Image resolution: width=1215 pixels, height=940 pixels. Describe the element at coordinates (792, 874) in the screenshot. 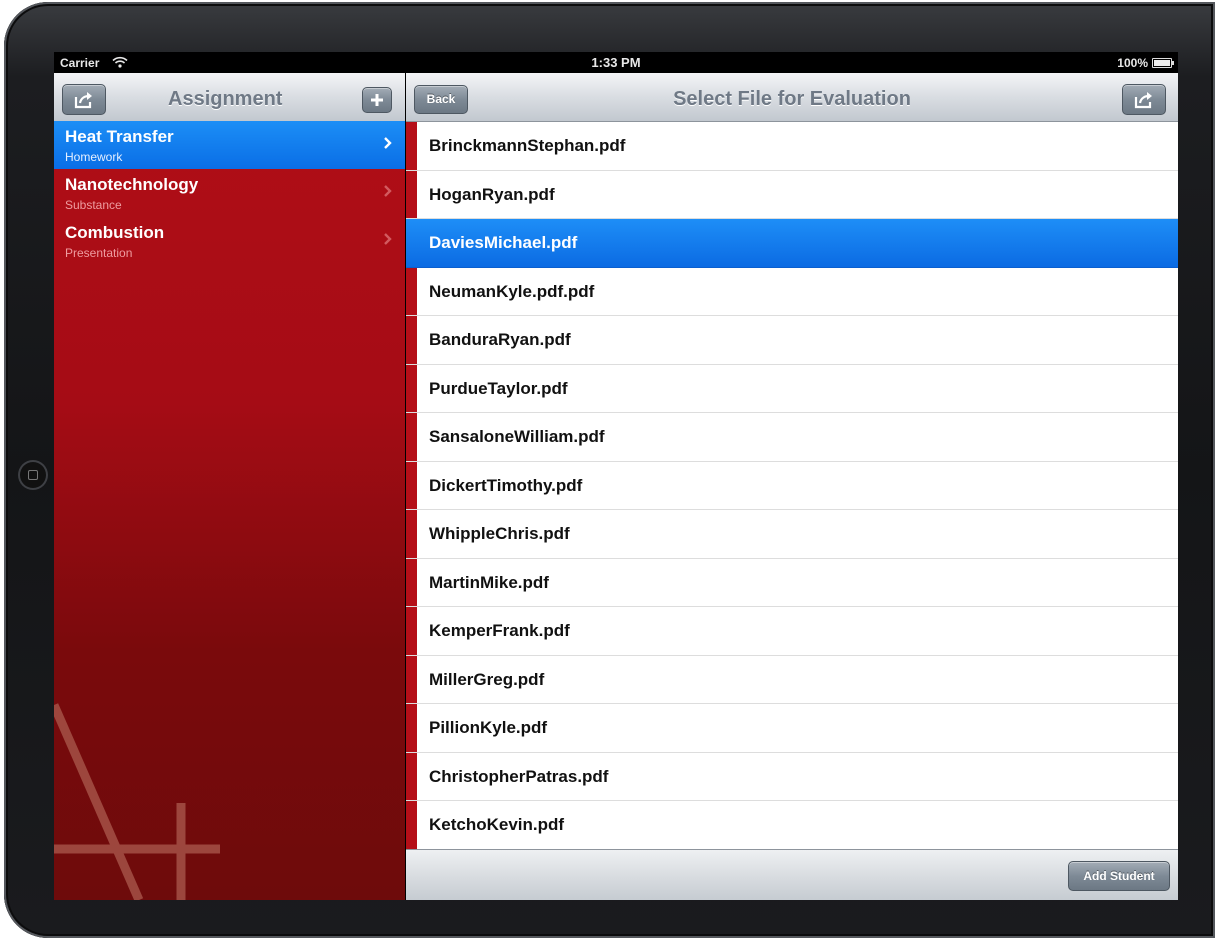

I see `bottom-toolbar: Add Student` at that location.